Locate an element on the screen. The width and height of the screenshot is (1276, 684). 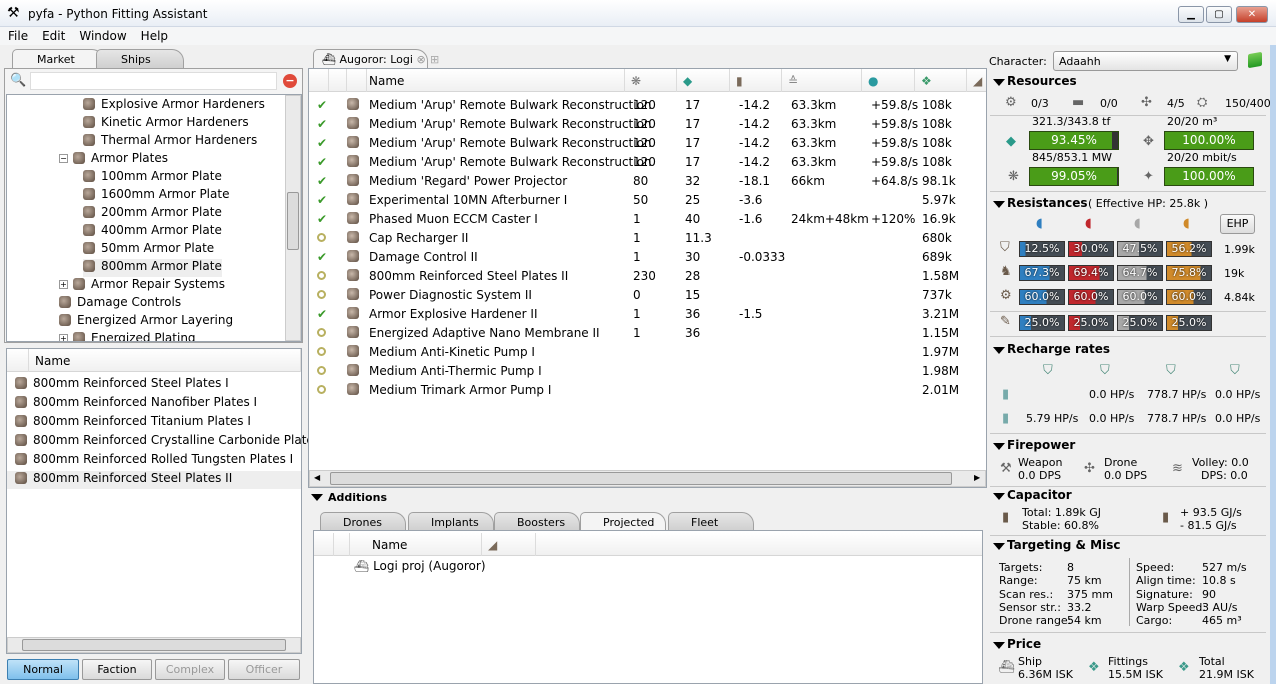
fit-hscrollbar: ◀ ▶ is located at coordinates (647, 478).